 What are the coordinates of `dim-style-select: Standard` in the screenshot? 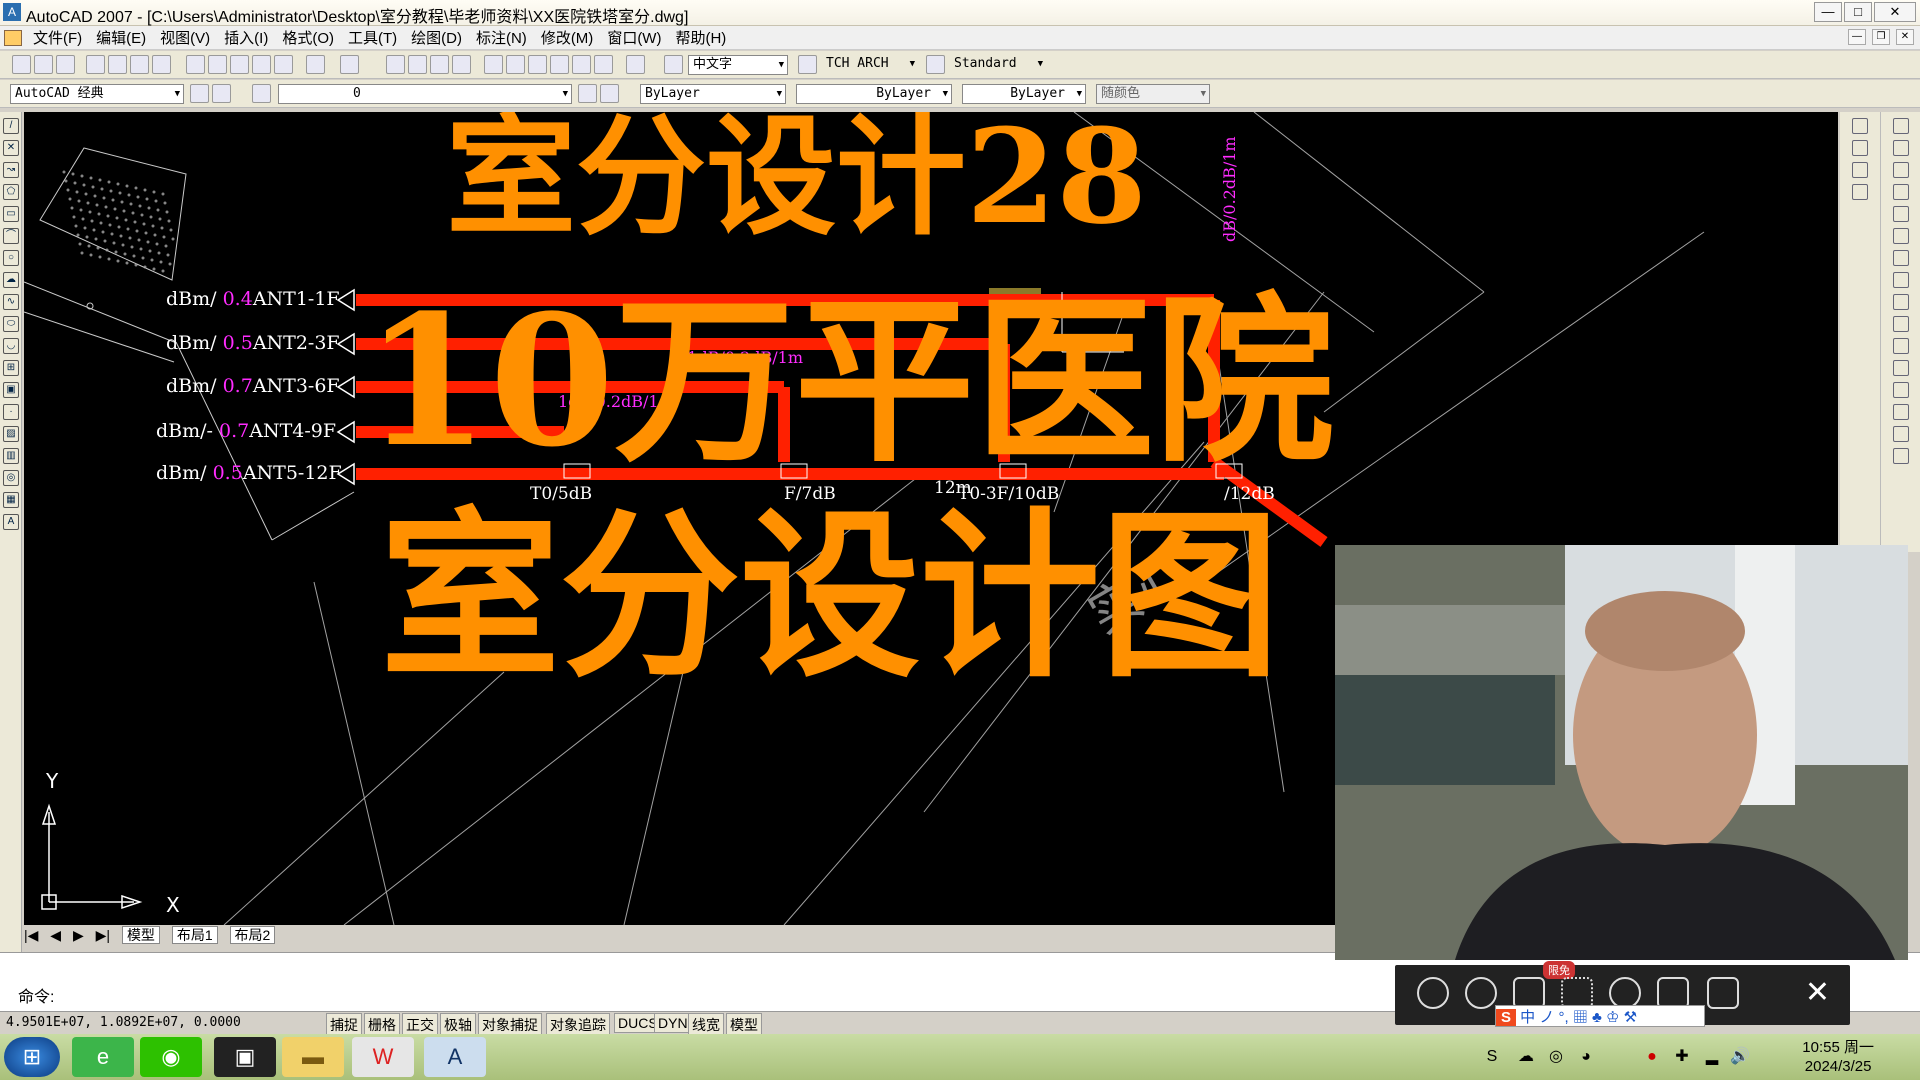 It's located at (998, 65).